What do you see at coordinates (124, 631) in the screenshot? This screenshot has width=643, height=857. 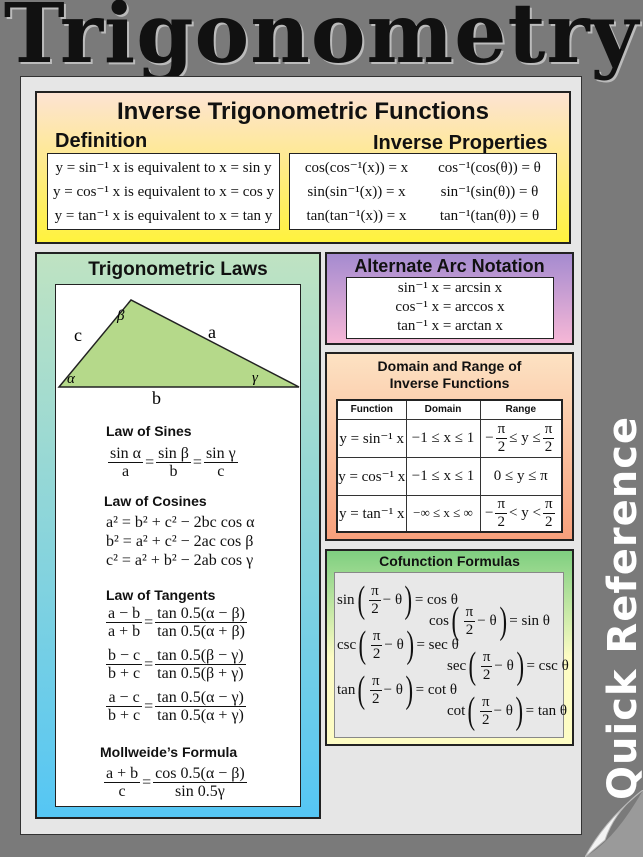 I see `denominator: a + b` at bounding box center [124, 631].